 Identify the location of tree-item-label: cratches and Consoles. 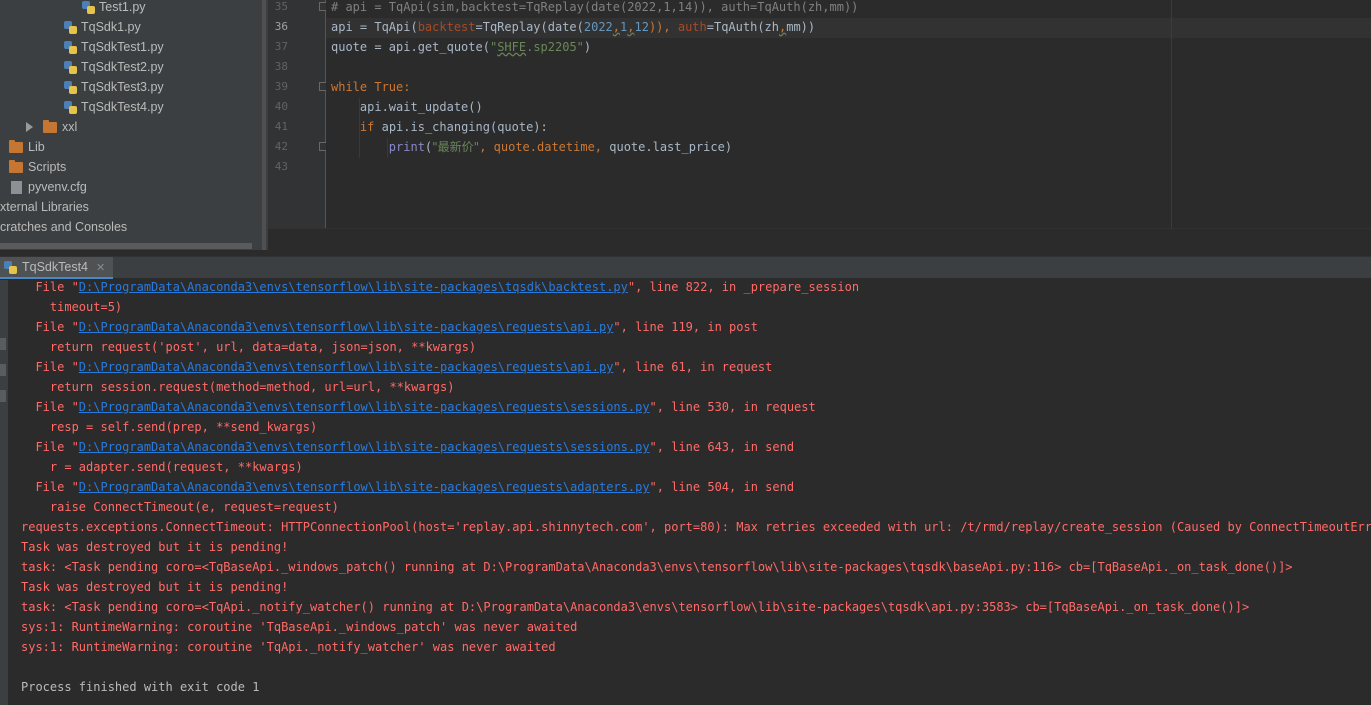
(64, 227).